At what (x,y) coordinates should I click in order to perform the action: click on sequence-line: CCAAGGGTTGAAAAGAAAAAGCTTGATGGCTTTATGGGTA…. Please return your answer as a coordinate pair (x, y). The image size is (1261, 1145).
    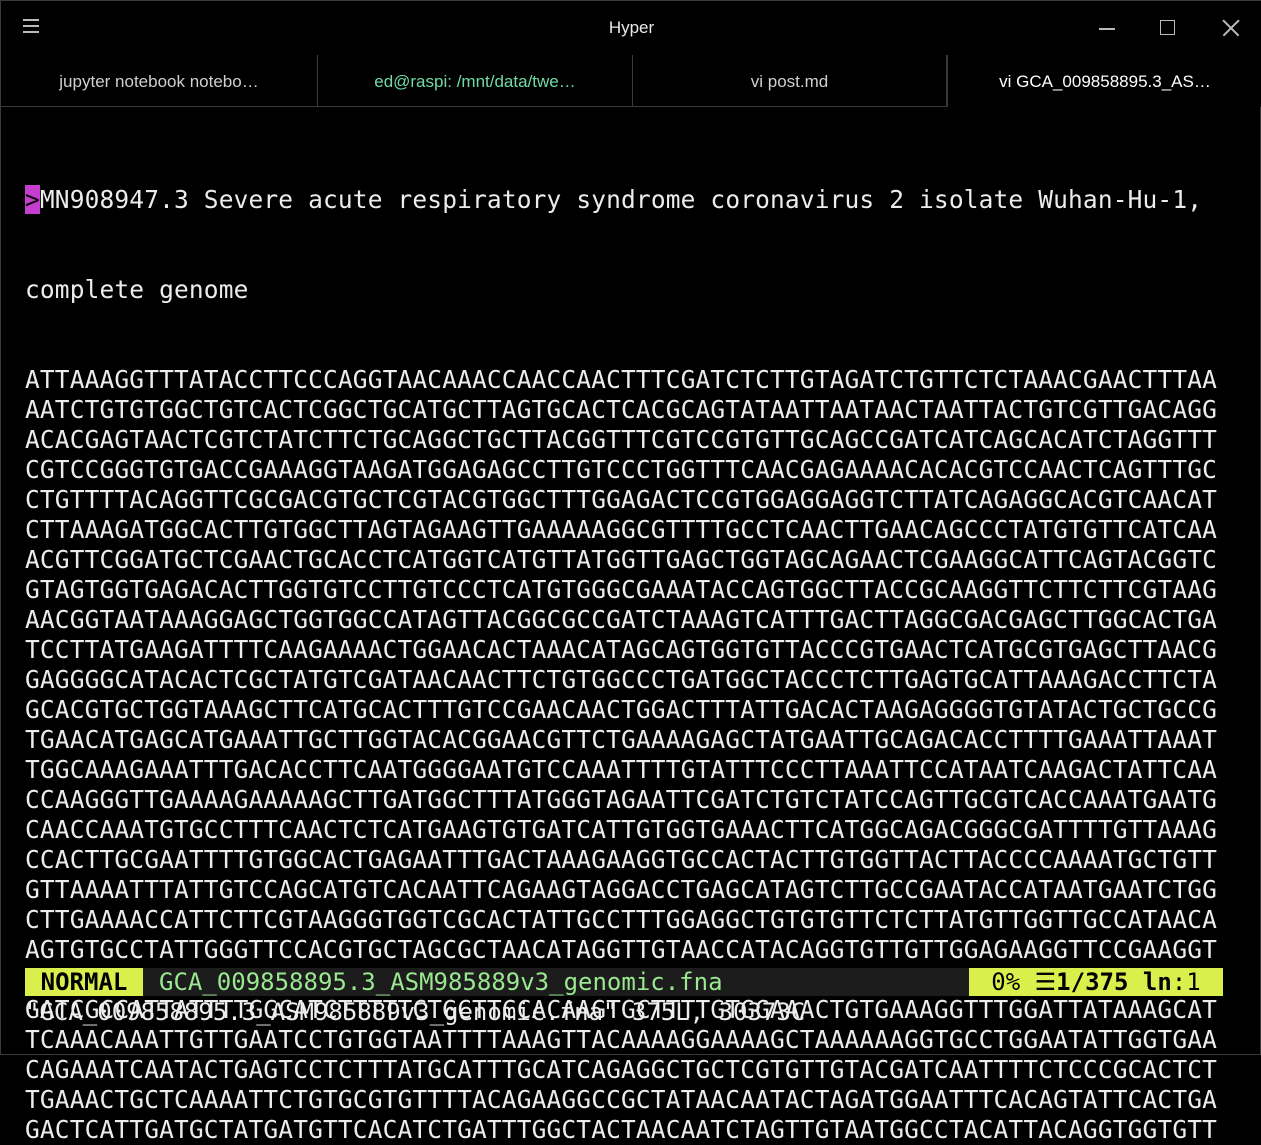
    Looking at the image, I should click on (621, 799).